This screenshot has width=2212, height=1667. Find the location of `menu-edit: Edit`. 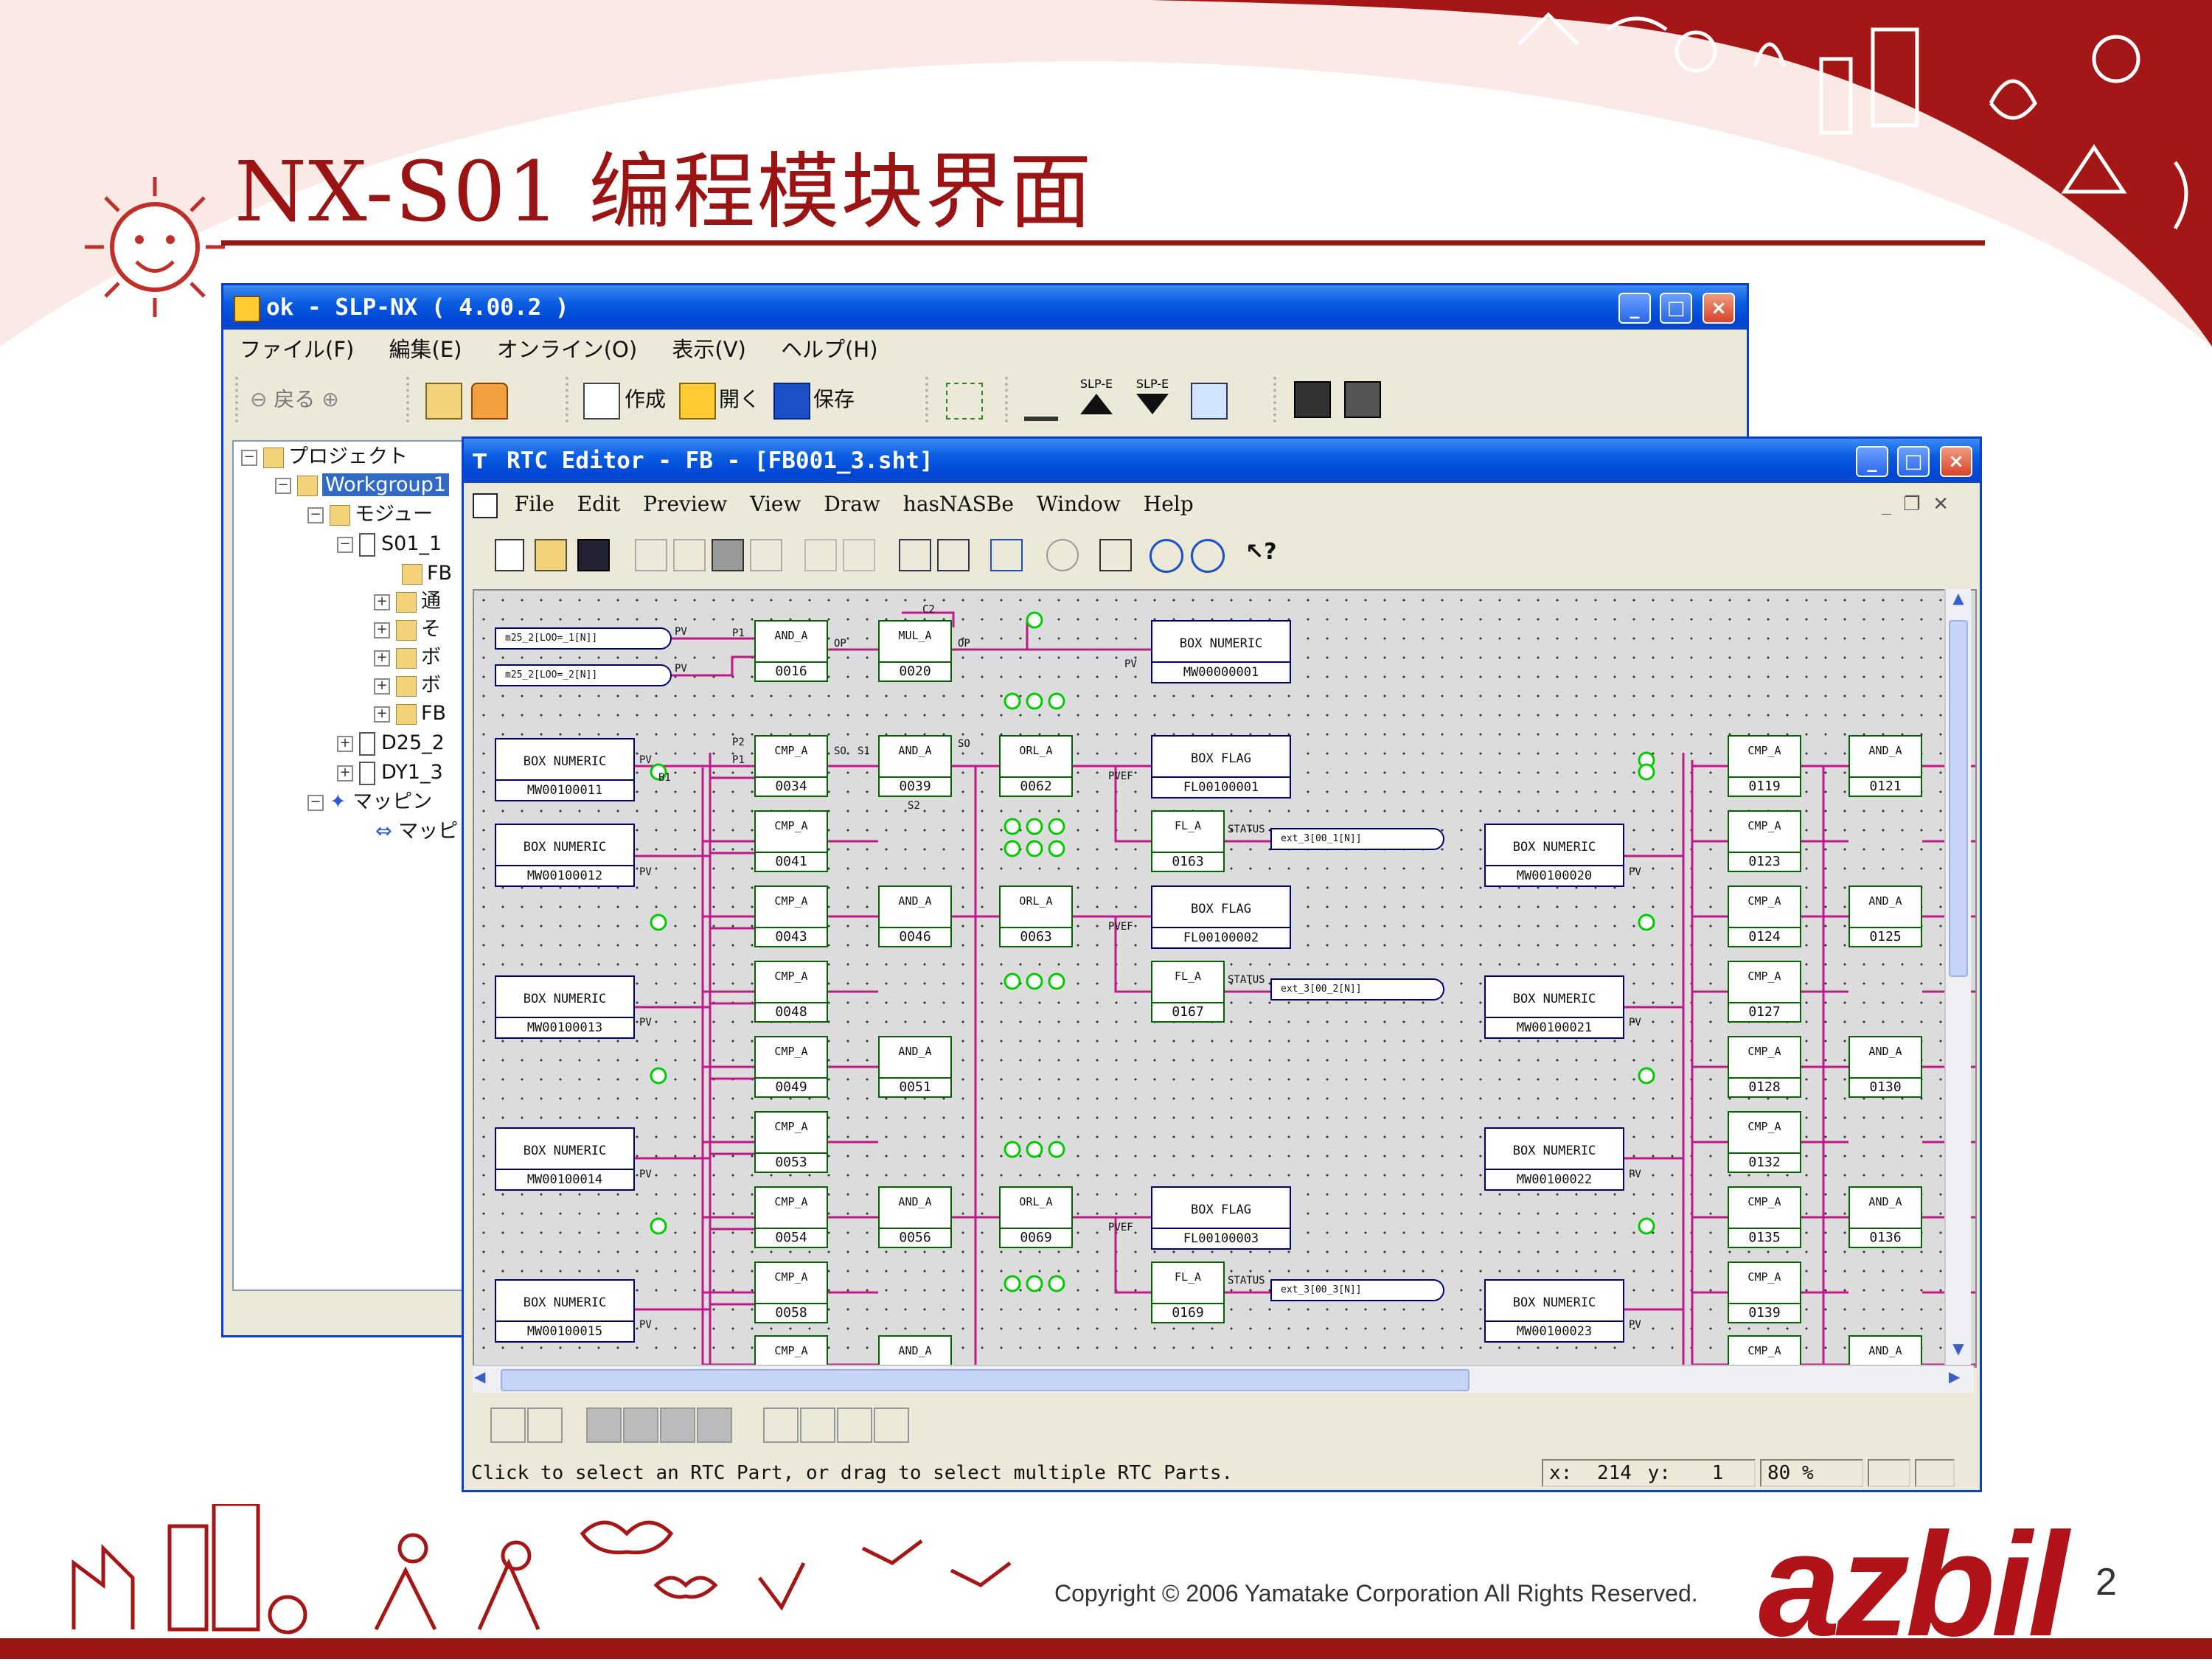

menu-edit: Edit is located at coordinates (599, 504).